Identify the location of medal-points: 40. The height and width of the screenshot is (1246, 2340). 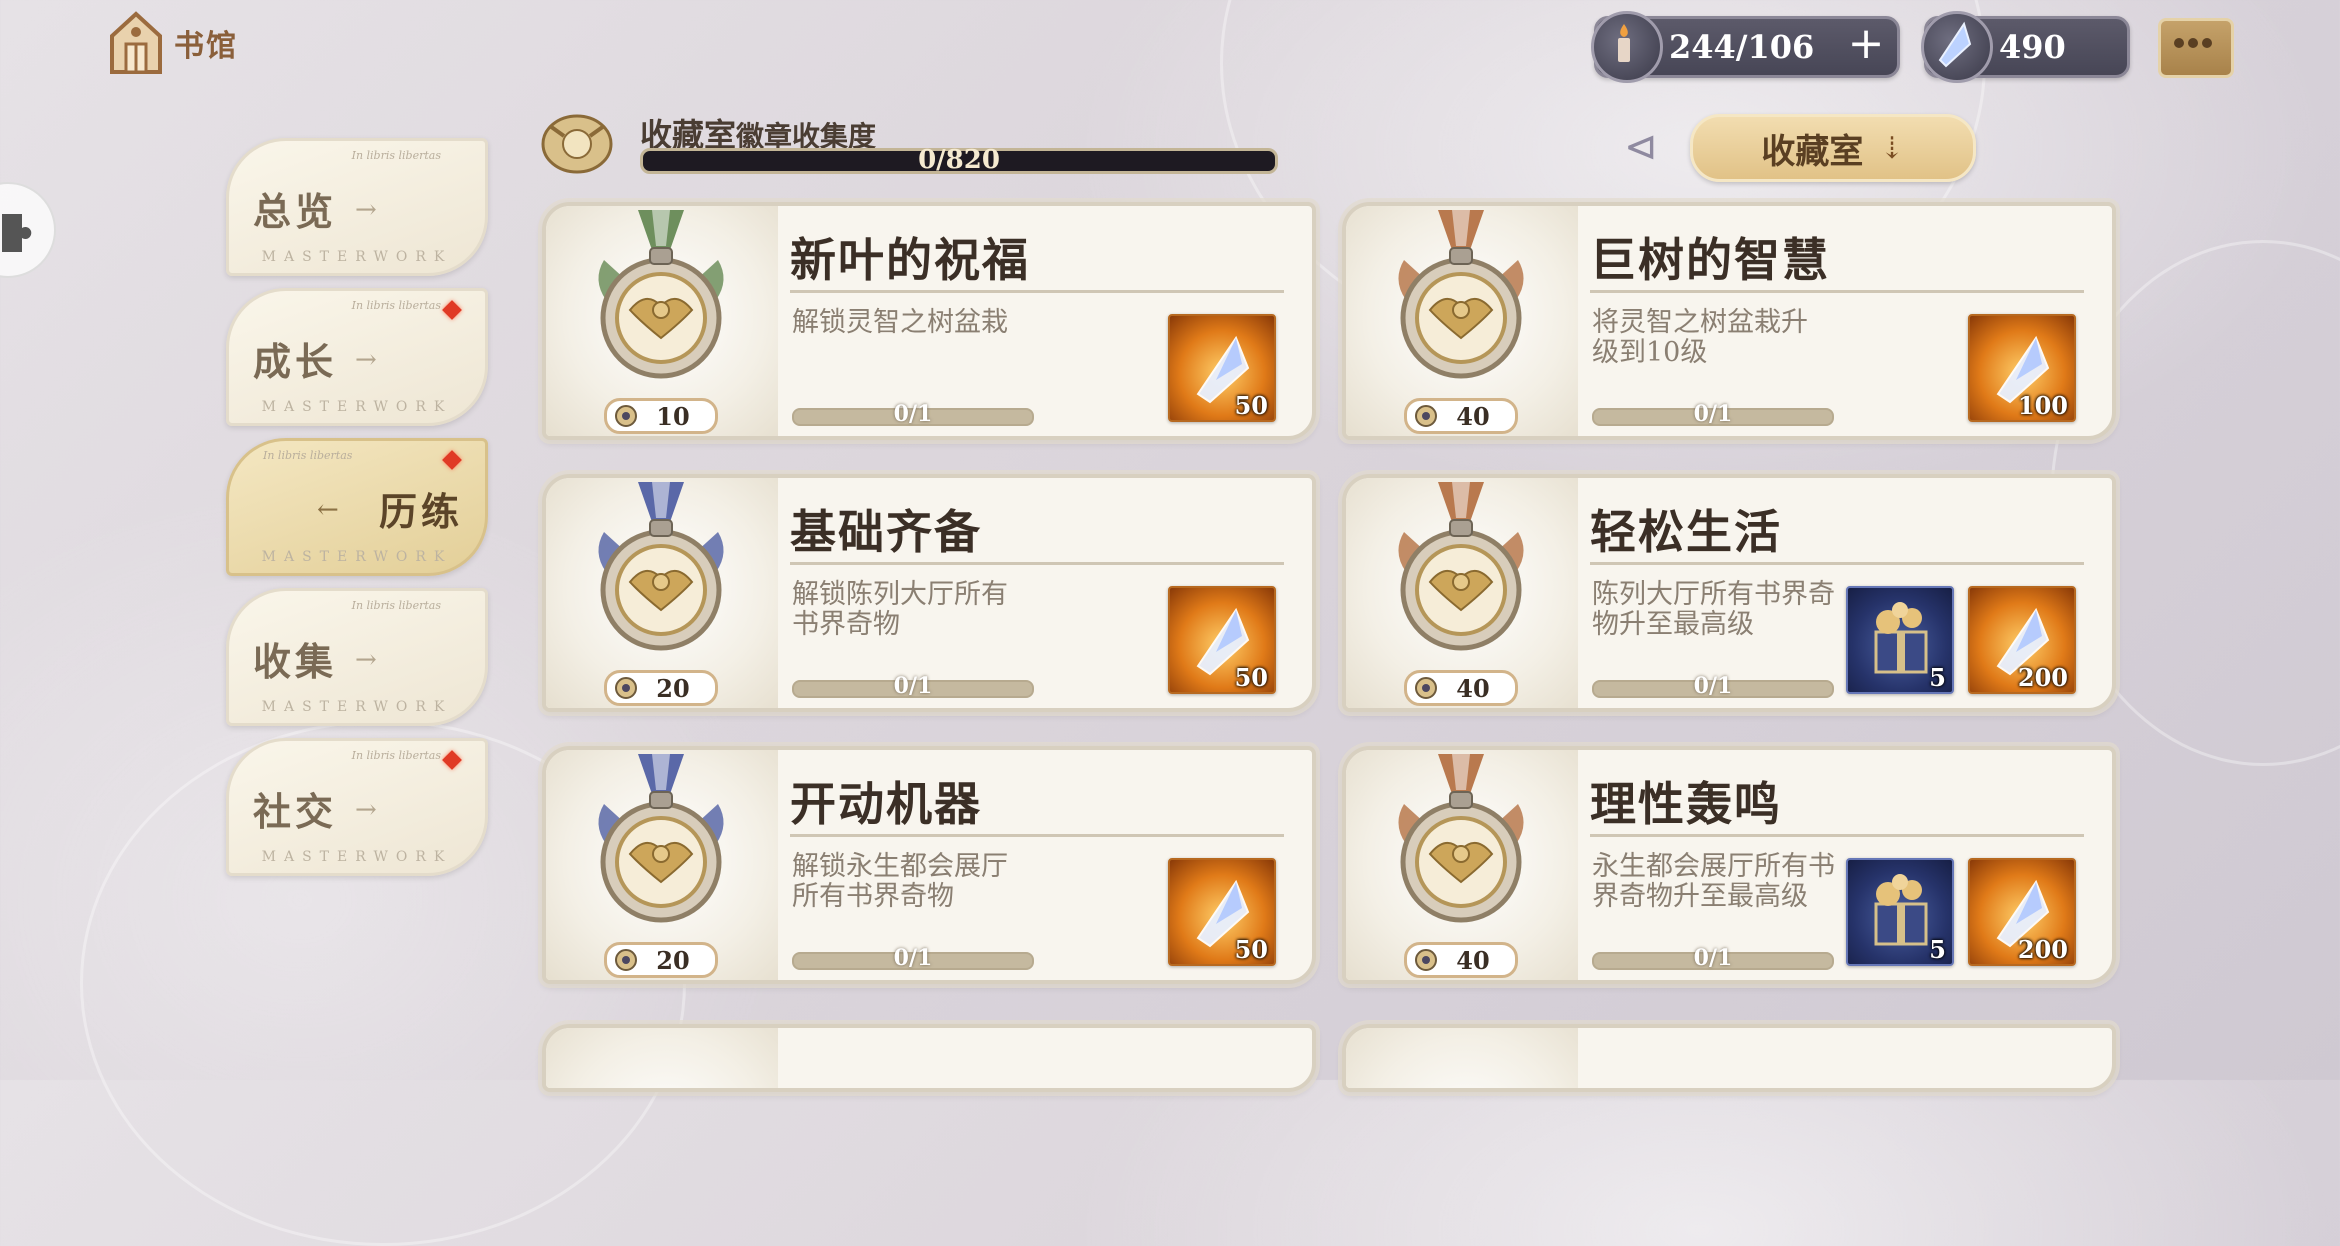
(1473, 688).